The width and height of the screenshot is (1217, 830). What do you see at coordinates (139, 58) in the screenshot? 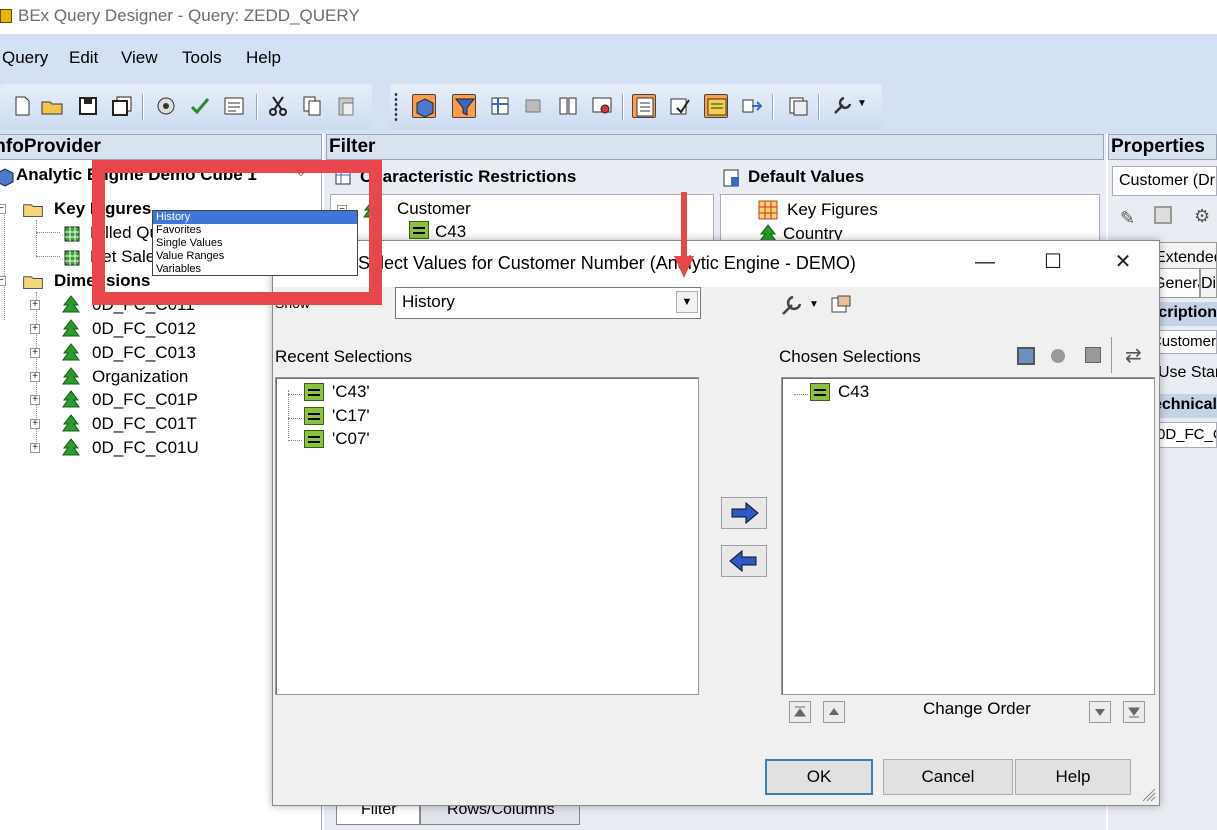
I see `menu-view: View` at bounding box center [139, 58].